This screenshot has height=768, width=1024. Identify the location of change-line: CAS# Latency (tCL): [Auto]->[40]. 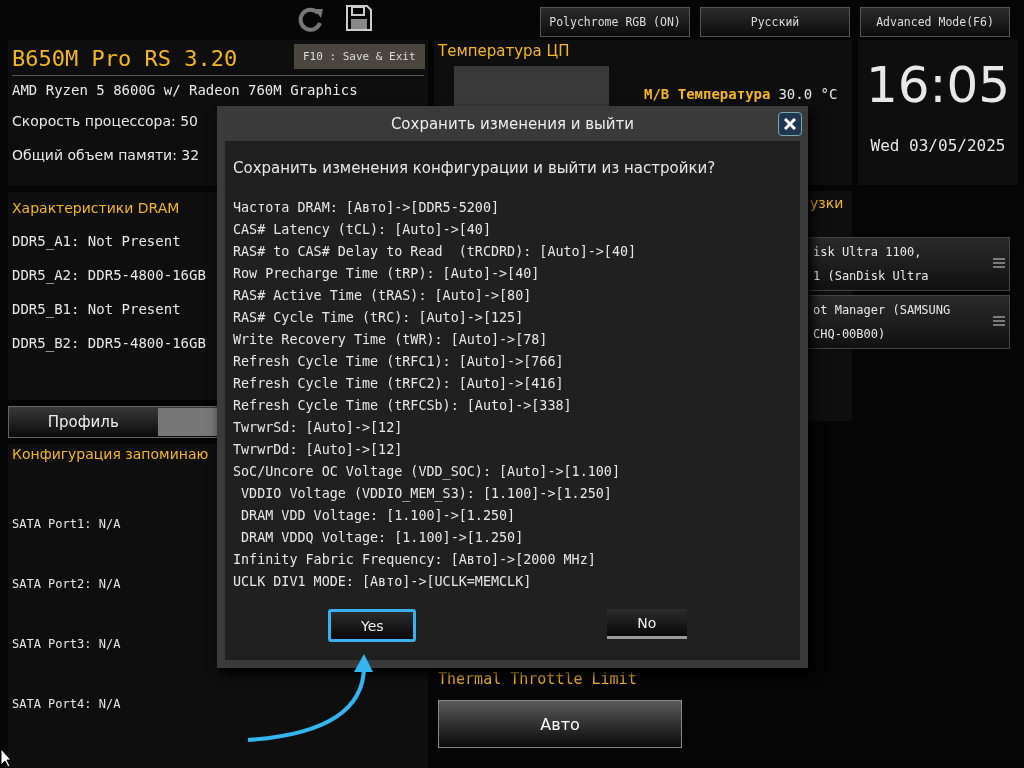
(362, 230).